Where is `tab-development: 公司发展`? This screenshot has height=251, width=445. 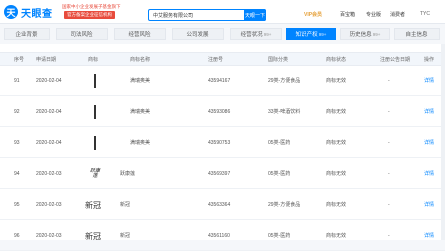
tab-development: 公司发展 is located at coordinates (198, 34).